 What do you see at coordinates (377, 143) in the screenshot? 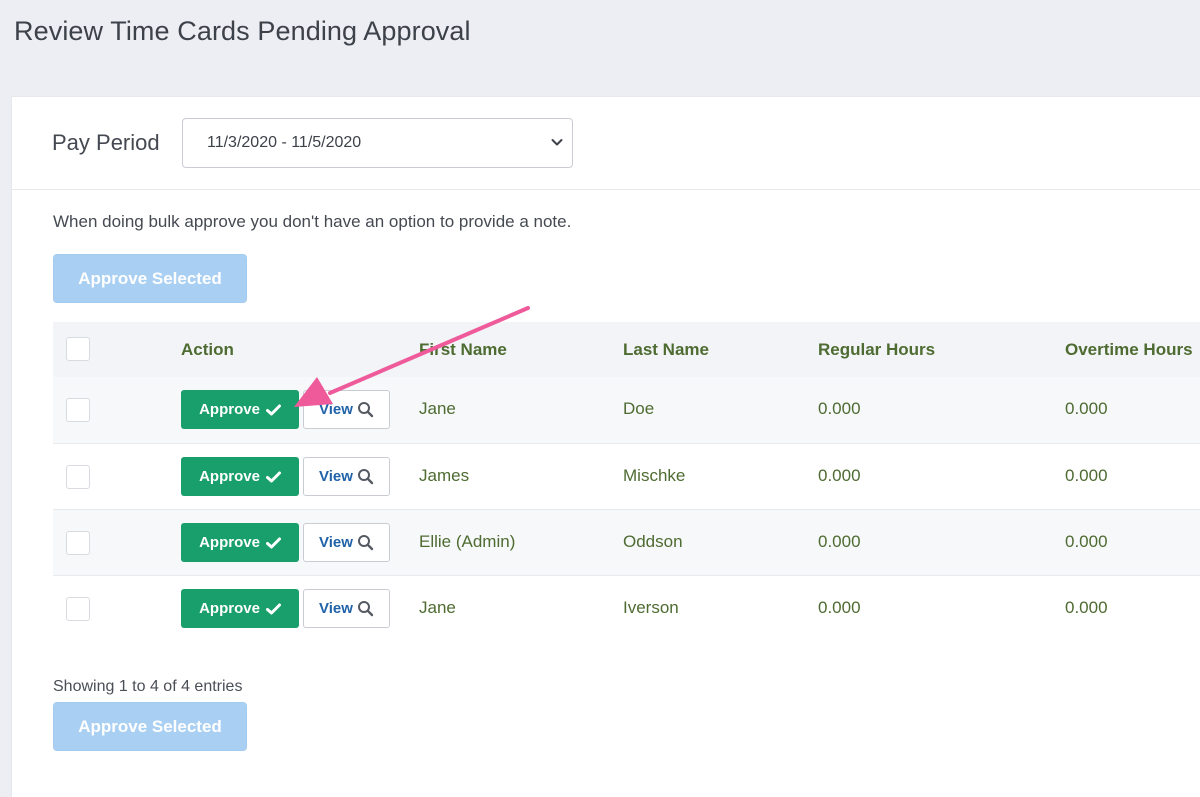
I see `pay-period-select: 11/3/2020 - 11/5/2020` at bounding box center [377, 143].